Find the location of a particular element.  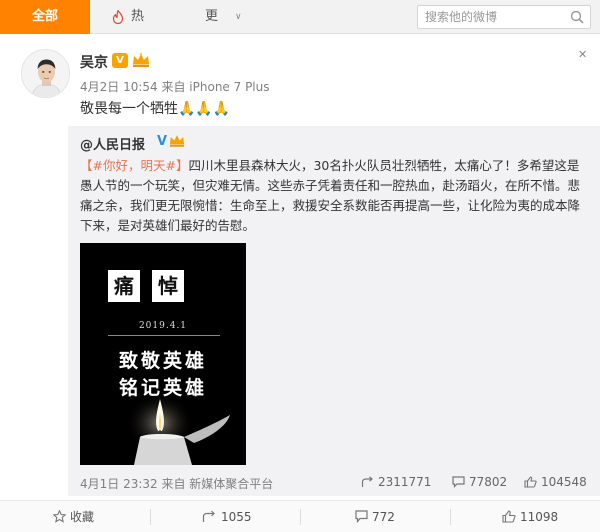

chevron-down-icon: ∨ is located at coordinates (238, 17).